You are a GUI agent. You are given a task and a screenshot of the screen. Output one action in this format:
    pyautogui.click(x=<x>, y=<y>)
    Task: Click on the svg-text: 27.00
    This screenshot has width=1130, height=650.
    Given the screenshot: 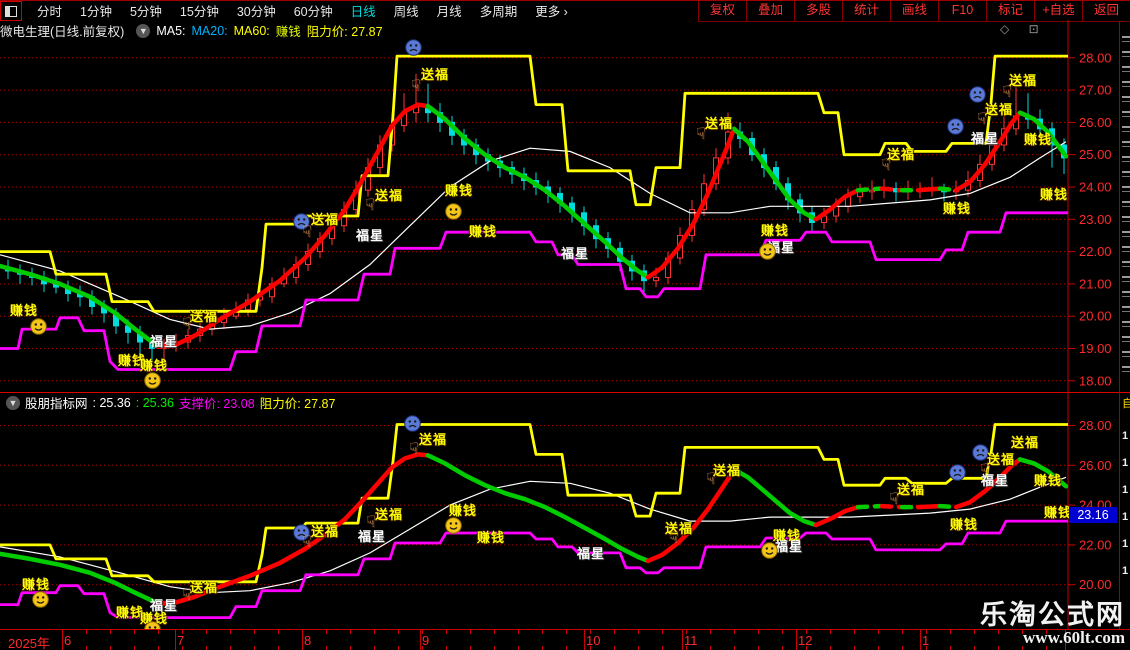 What is the action you would take?
    pyautogui.click(x=1095, y=90)
    